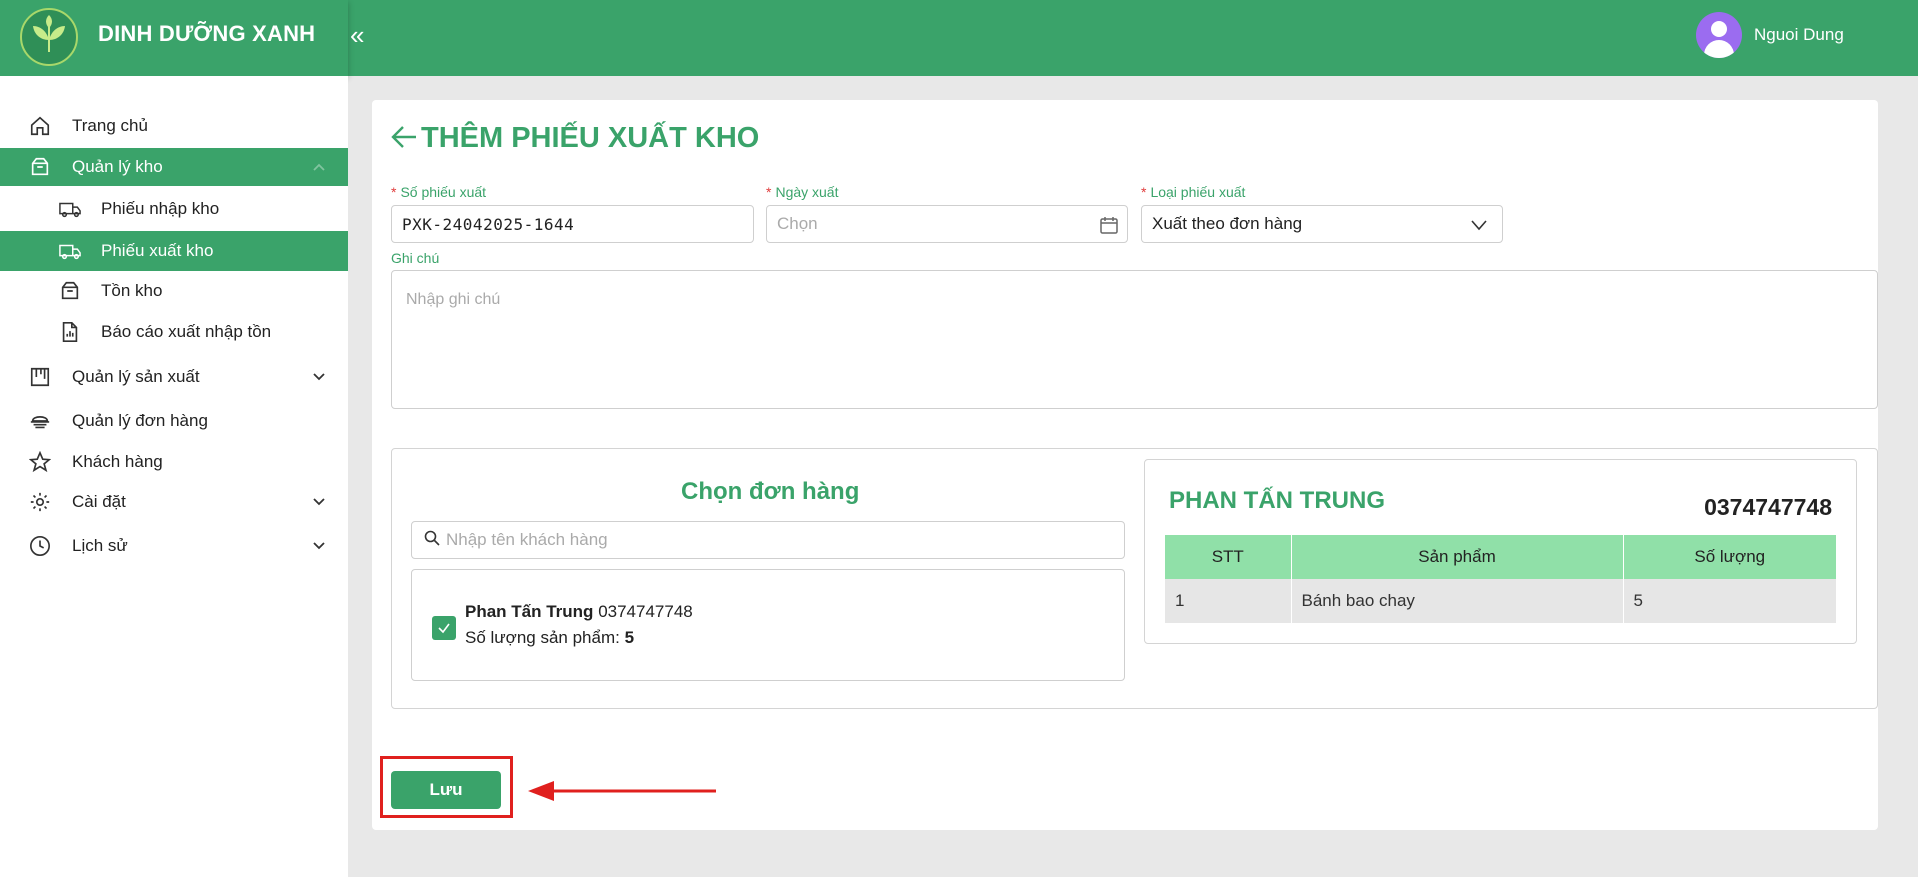 Image resolution: width=1918 pixels, height=877 pixels. I want to click on sidebar-item-label: Phiếu xuất kho, so click(157, 250).